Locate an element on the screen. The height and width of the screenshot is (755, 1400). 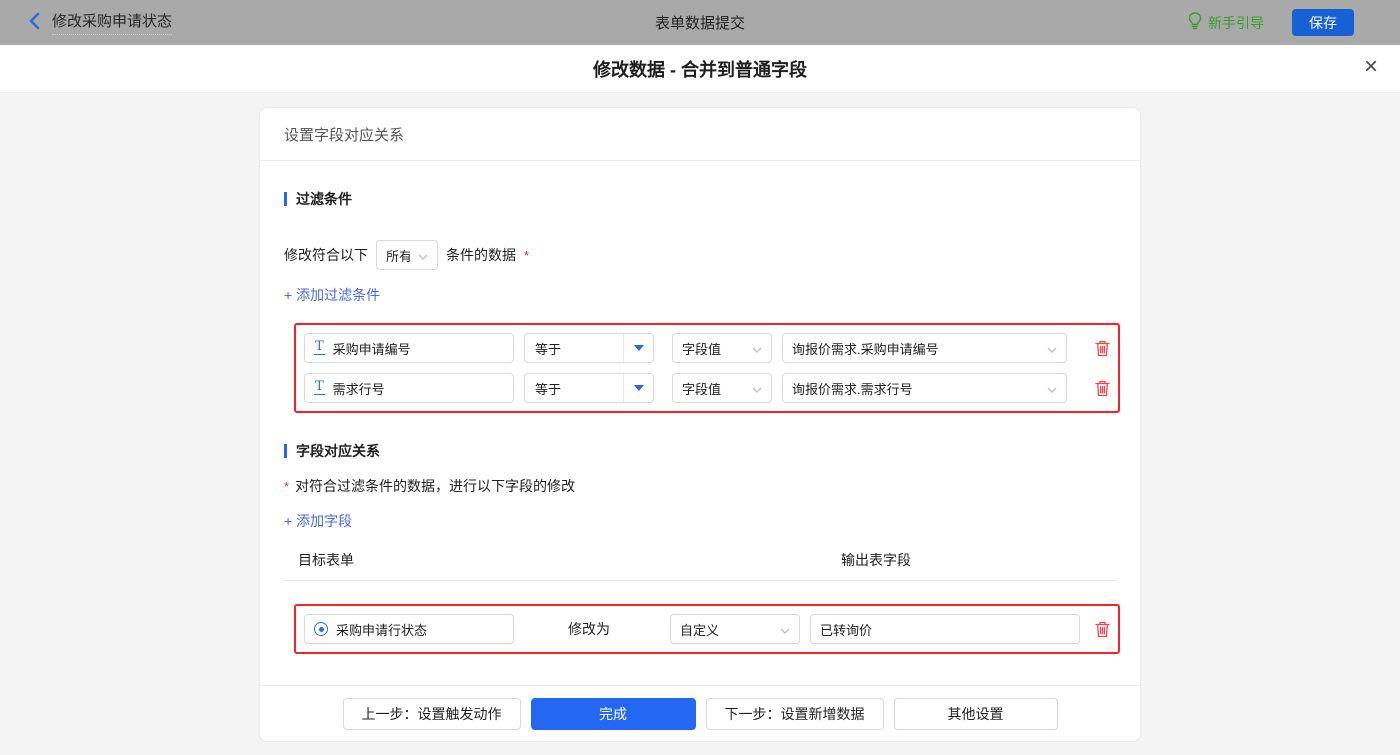
custom-value-input: 已转询价 is located at coordinates (945, 629).